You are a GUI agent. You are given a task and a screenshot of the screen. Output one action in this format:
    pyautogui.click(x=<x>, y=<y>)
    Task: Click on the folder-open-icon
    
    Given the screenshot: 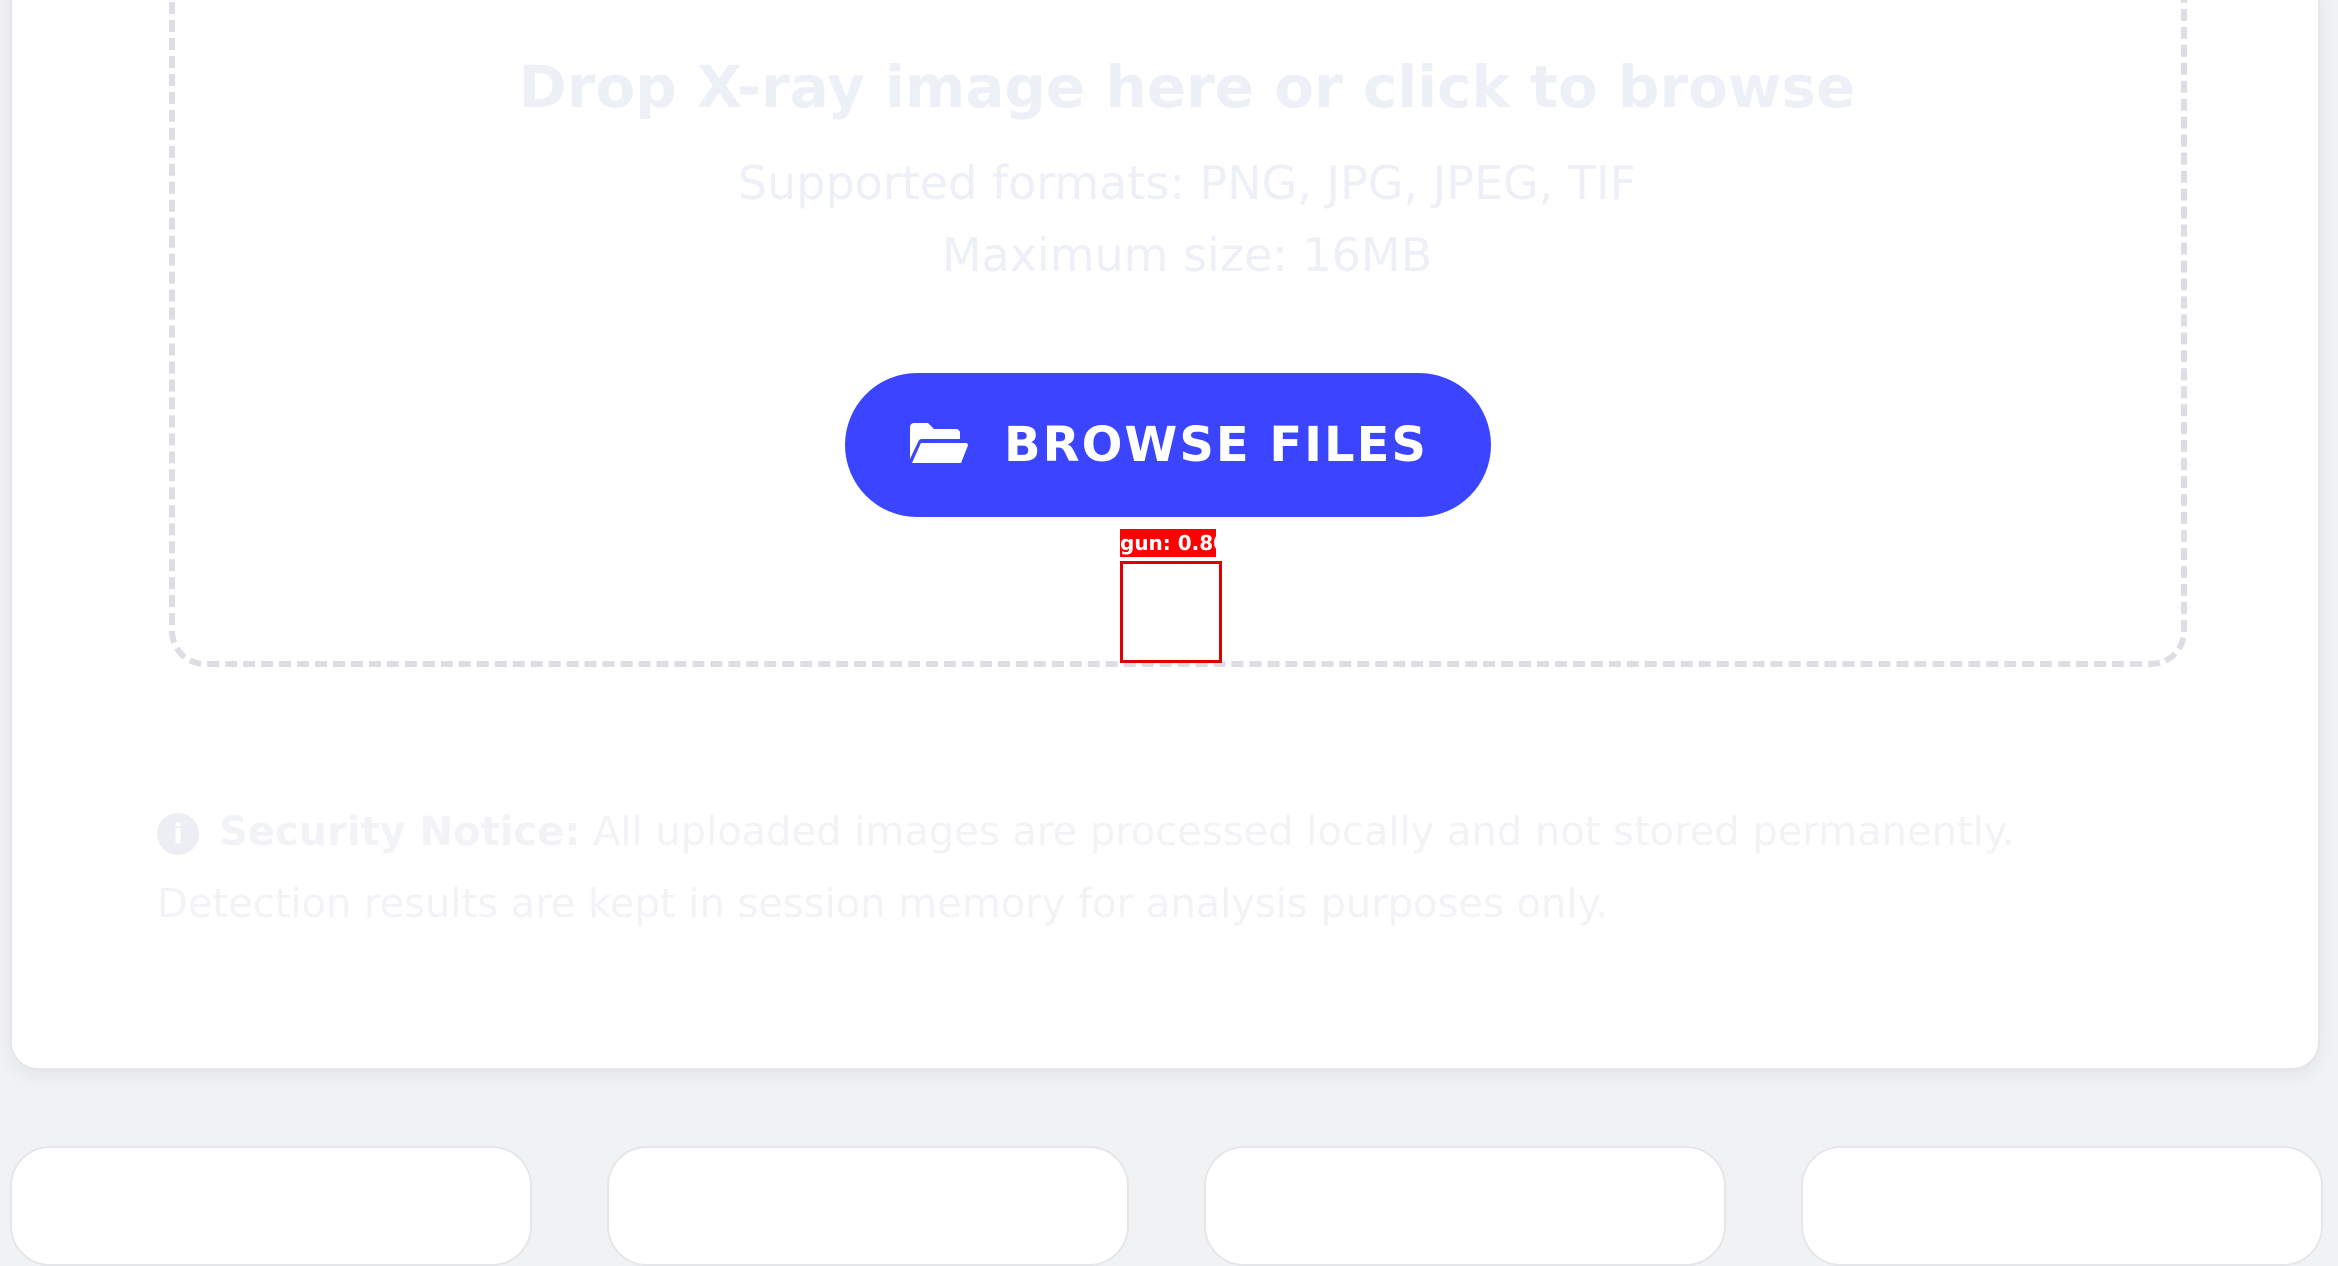 What is the action you would take?
    pyautogui.click(x=938, y=445)
    